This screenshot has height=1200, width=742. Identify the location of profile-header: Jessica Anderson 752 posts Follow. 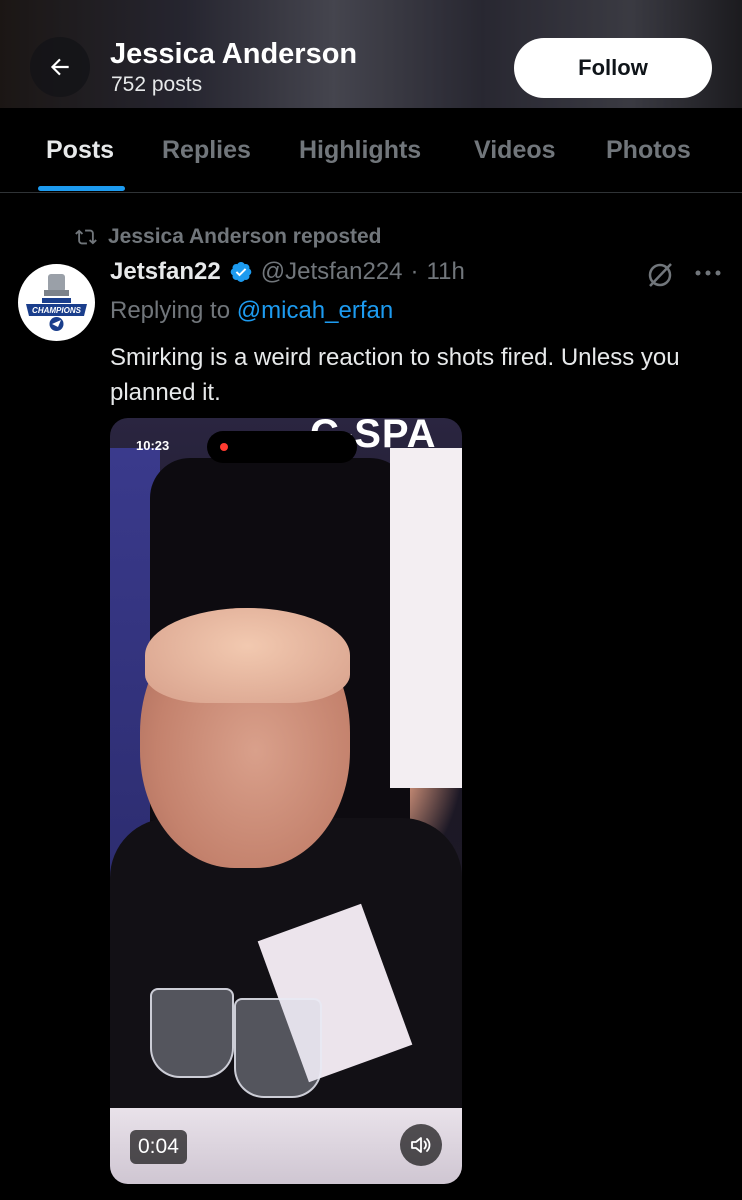
(371, 54).